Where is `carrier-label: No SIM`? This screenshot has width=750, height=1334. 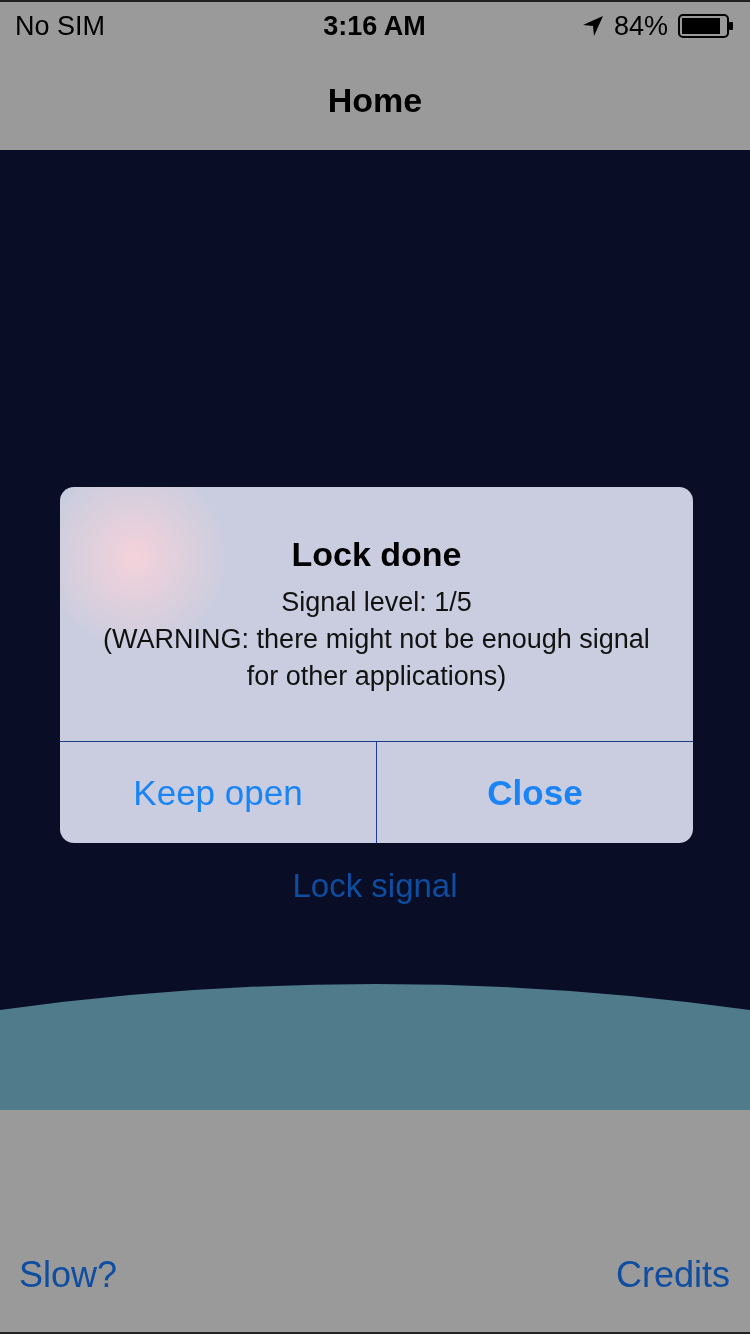
carrier-label: No SIM is located at coordinates (60, 26).